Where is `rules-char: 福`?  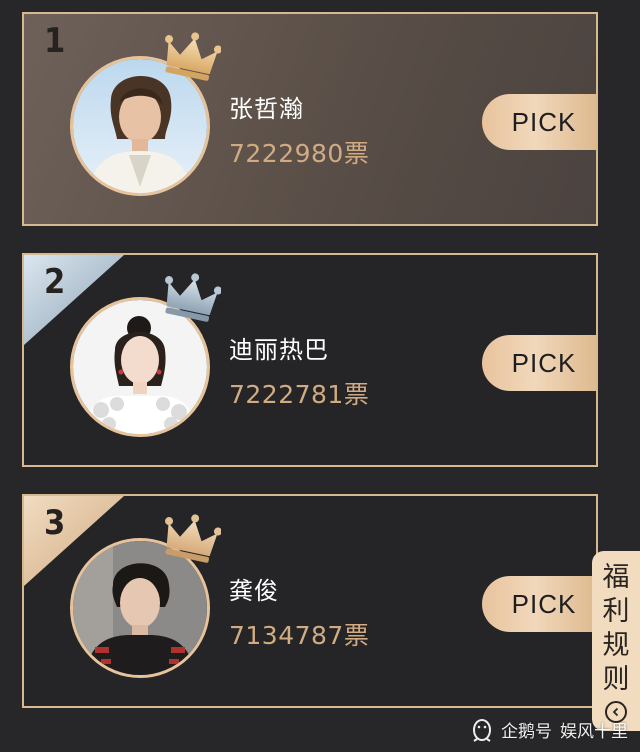
rules-char: 福 is located at coordinates (616, 577).